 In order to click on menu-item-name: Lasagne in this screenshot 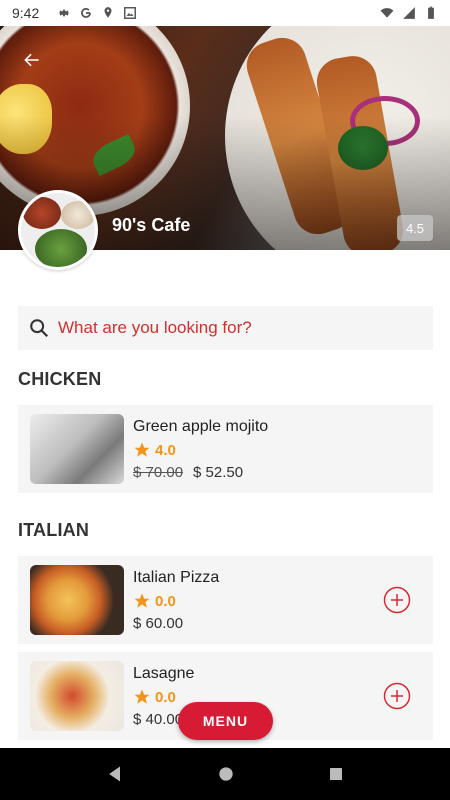, I will do `click(164, 673)`.